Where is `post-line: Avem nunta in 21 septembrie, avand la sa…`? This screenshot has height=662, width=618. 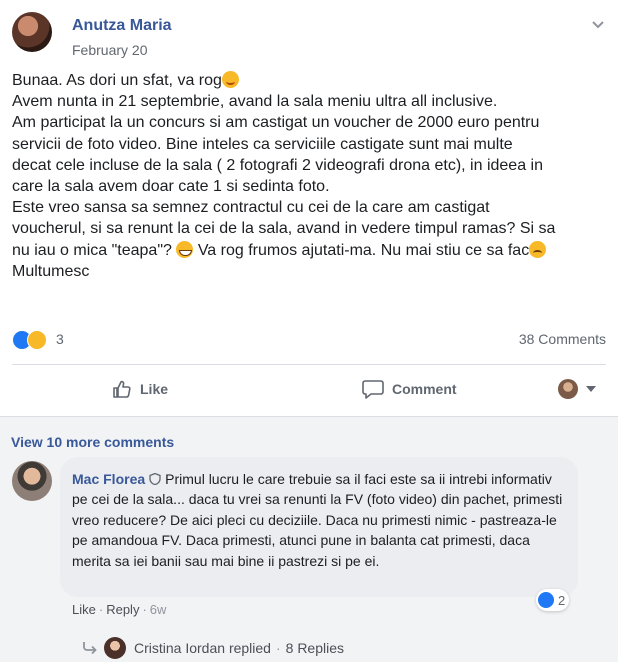 post-line: Avem nunta in 21 septembrie, avand la sa… is located at coordinates (255, 102).